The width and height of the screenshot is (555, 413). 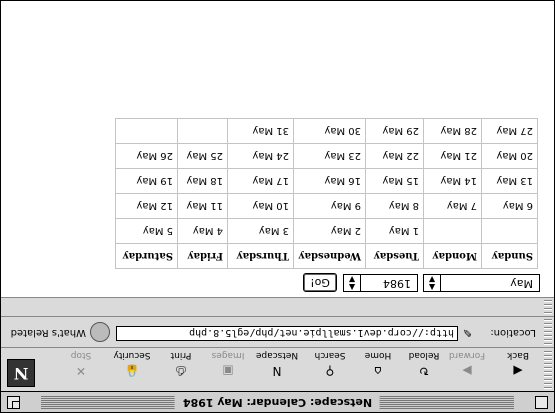 I want to click on calendar-day-cell: 1 May, so click(x=394, y=231).